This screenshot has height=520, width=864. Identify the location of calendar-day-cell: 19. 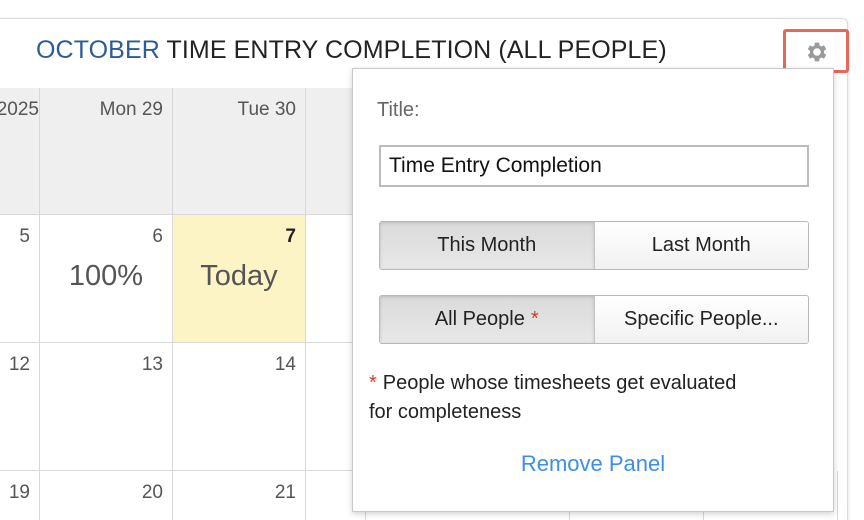
(20, 495).